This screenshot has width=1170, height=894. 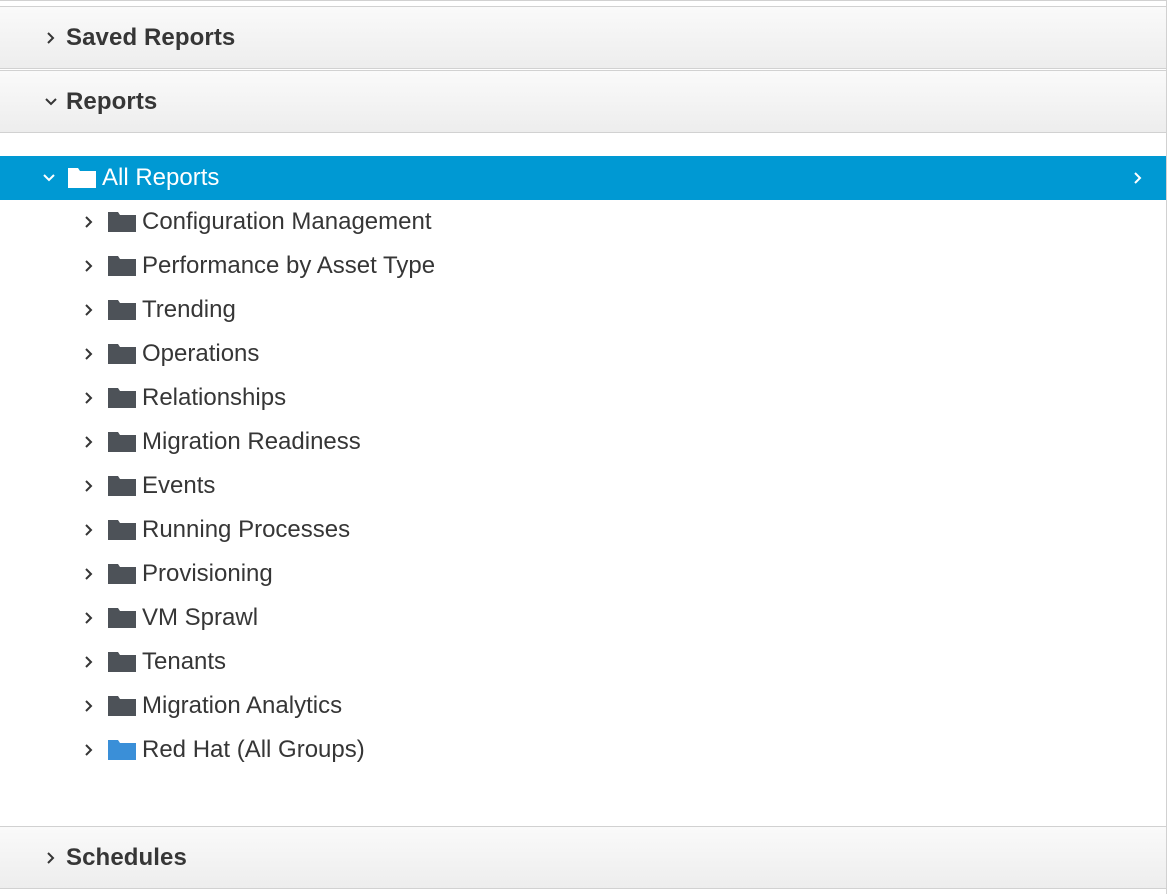 I want to click on tree-node: Configuration Management, so click(x=583, y=222).